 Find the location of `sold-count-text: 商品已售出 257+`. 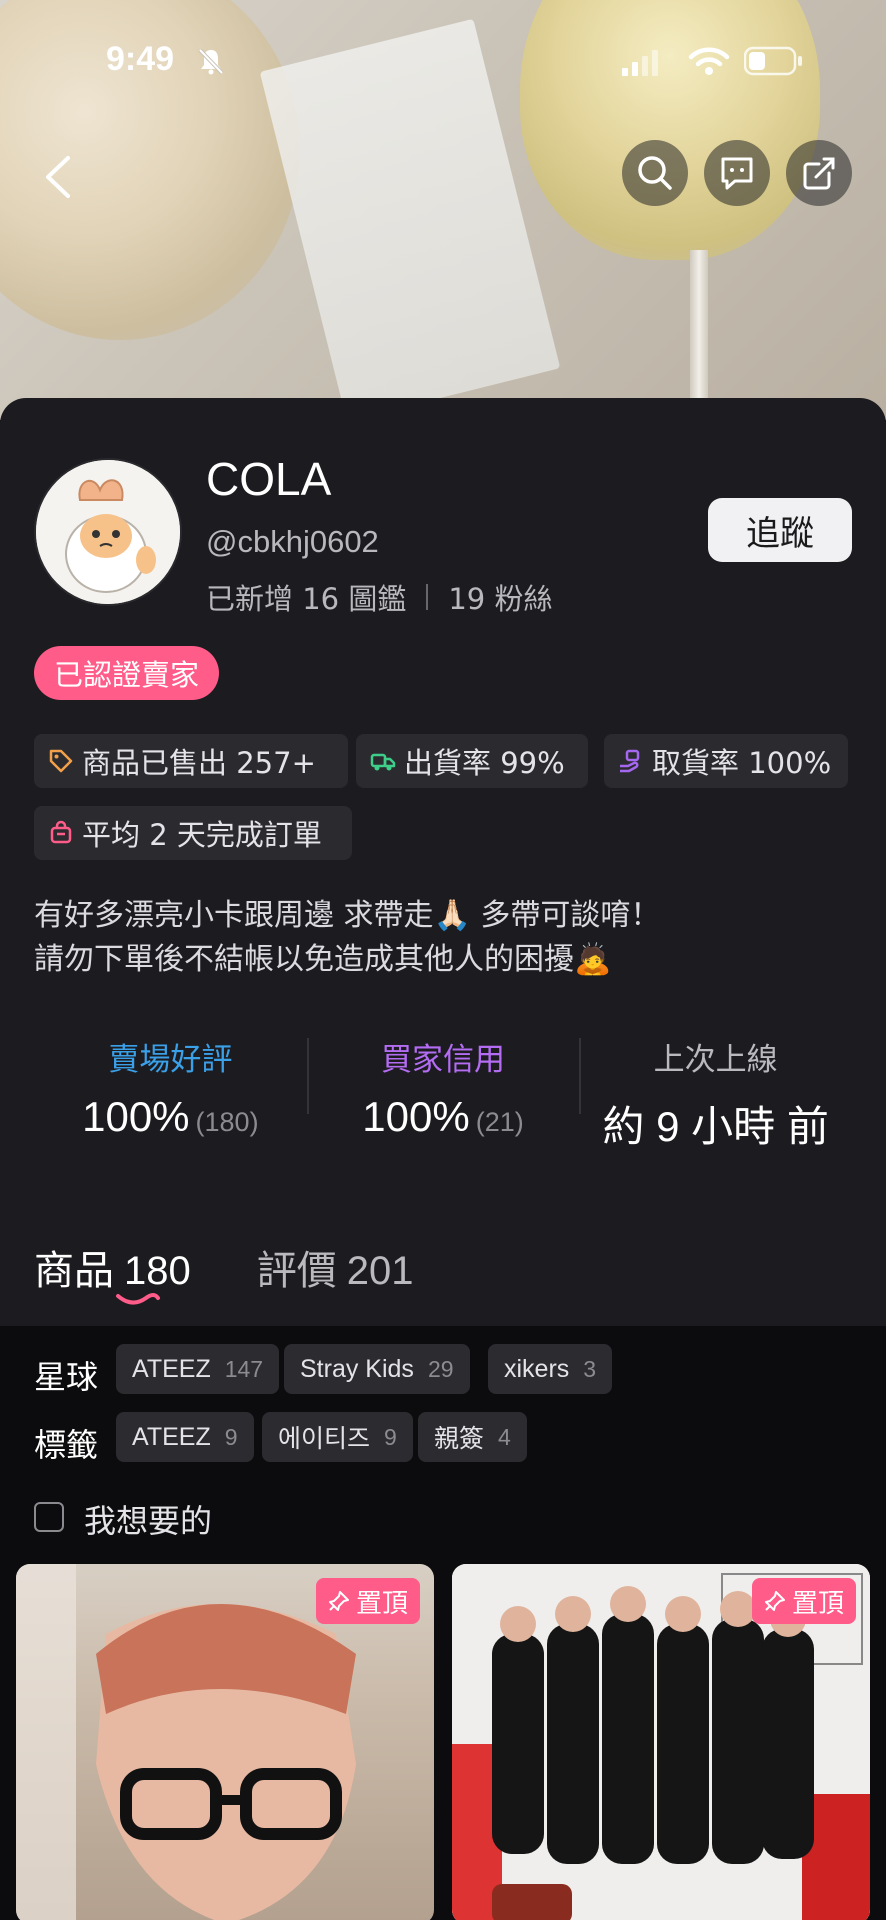

sold-count-text: 商品已售出 257+ is located at coordinates (199, 763).